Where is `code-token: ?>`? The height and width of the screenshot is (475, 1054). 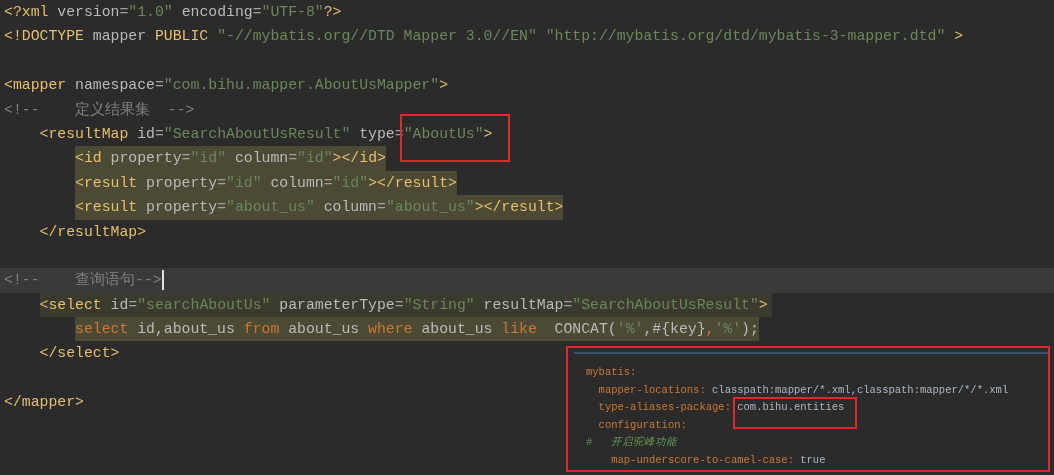 code-token: ?> is located at coordinates (332, 12).